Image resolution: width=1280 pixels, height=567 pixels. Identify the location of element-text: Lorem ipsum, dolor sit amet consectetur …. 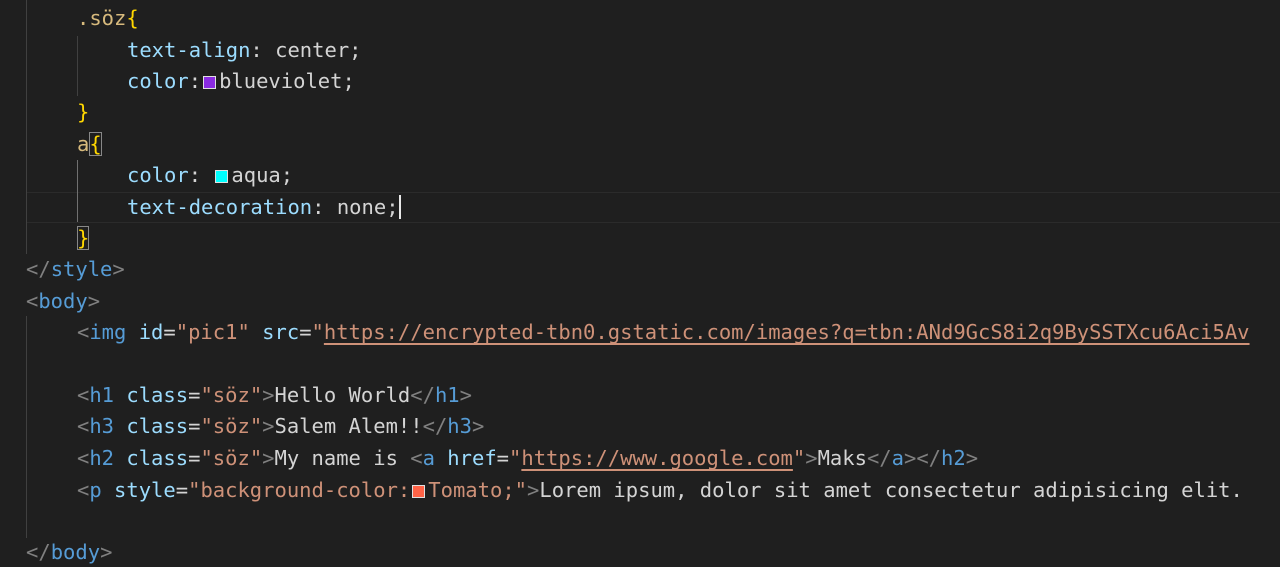
(891, 490).